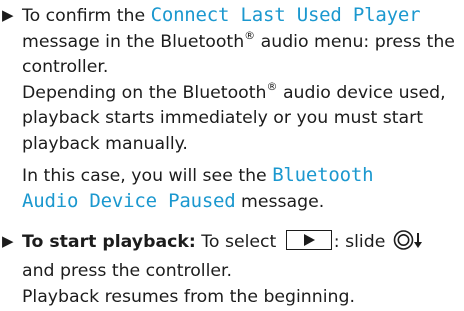  What do you see at coordinates (188, 296) in the screenshot?
I see `step-playback-result: Playback resumes from the beginning.` at bounding box center [188, 296].